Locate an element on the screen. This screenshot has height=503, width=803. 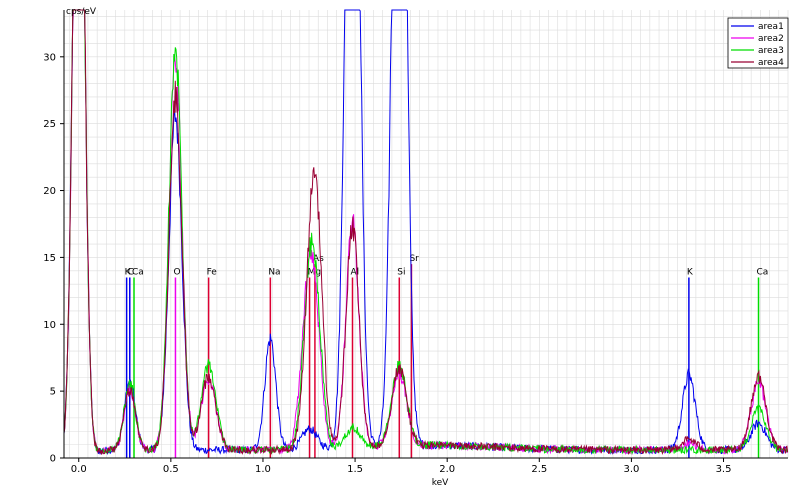
peak-marker-label: Na is located at coordinates (274, 272).